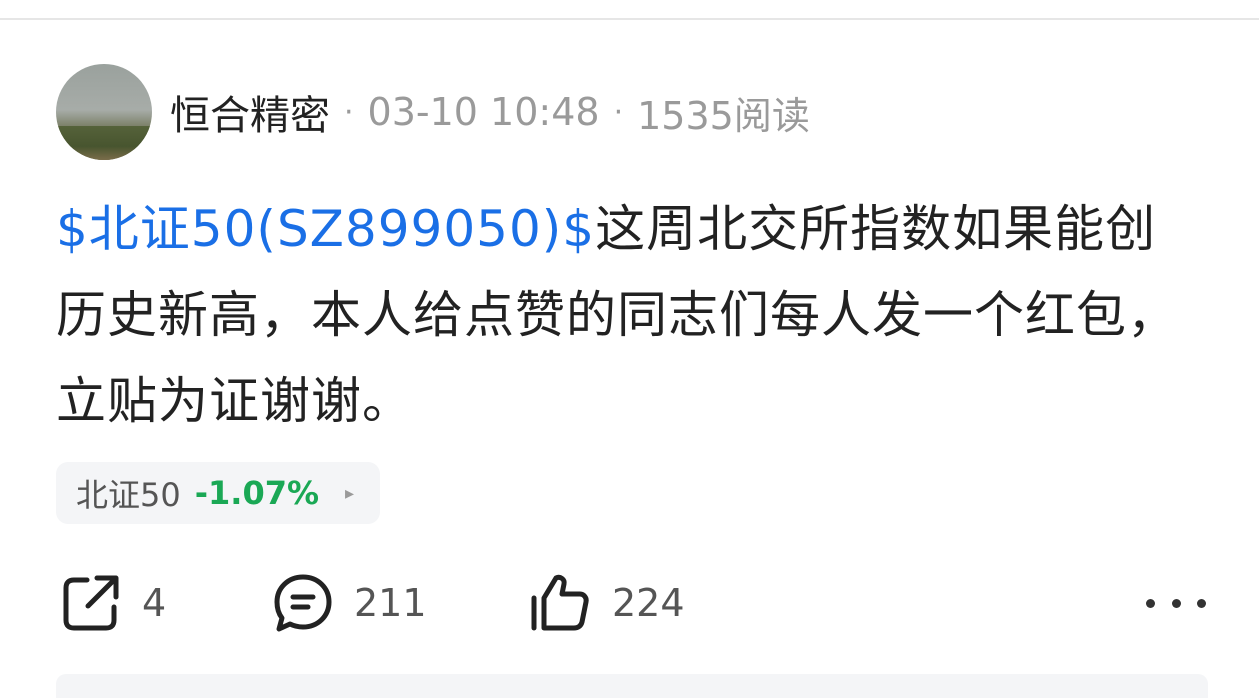 This screenshot has height=698, width=1259. I want to click on post-timestamp: 03-10 10:48, so click(483, 112).